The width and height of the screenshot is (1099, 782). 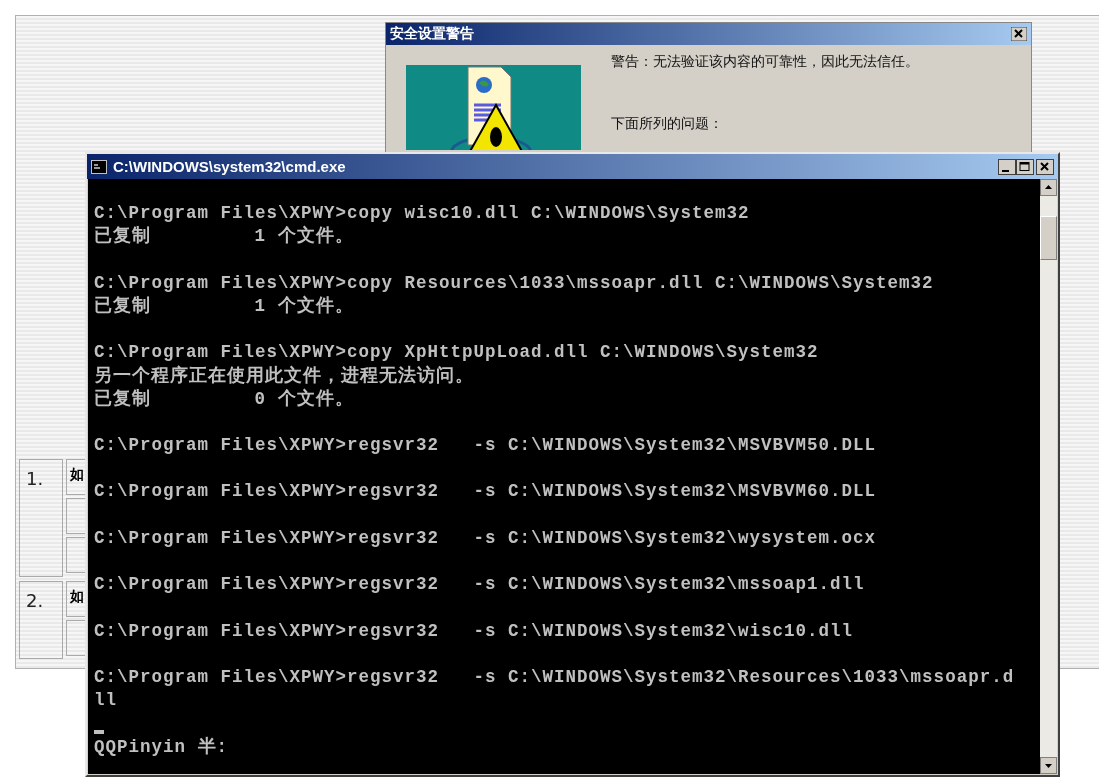 What do you see at coordinates (99, 731) in the screenshot?
I see `text-cursor` at bounding box center [99, 731].